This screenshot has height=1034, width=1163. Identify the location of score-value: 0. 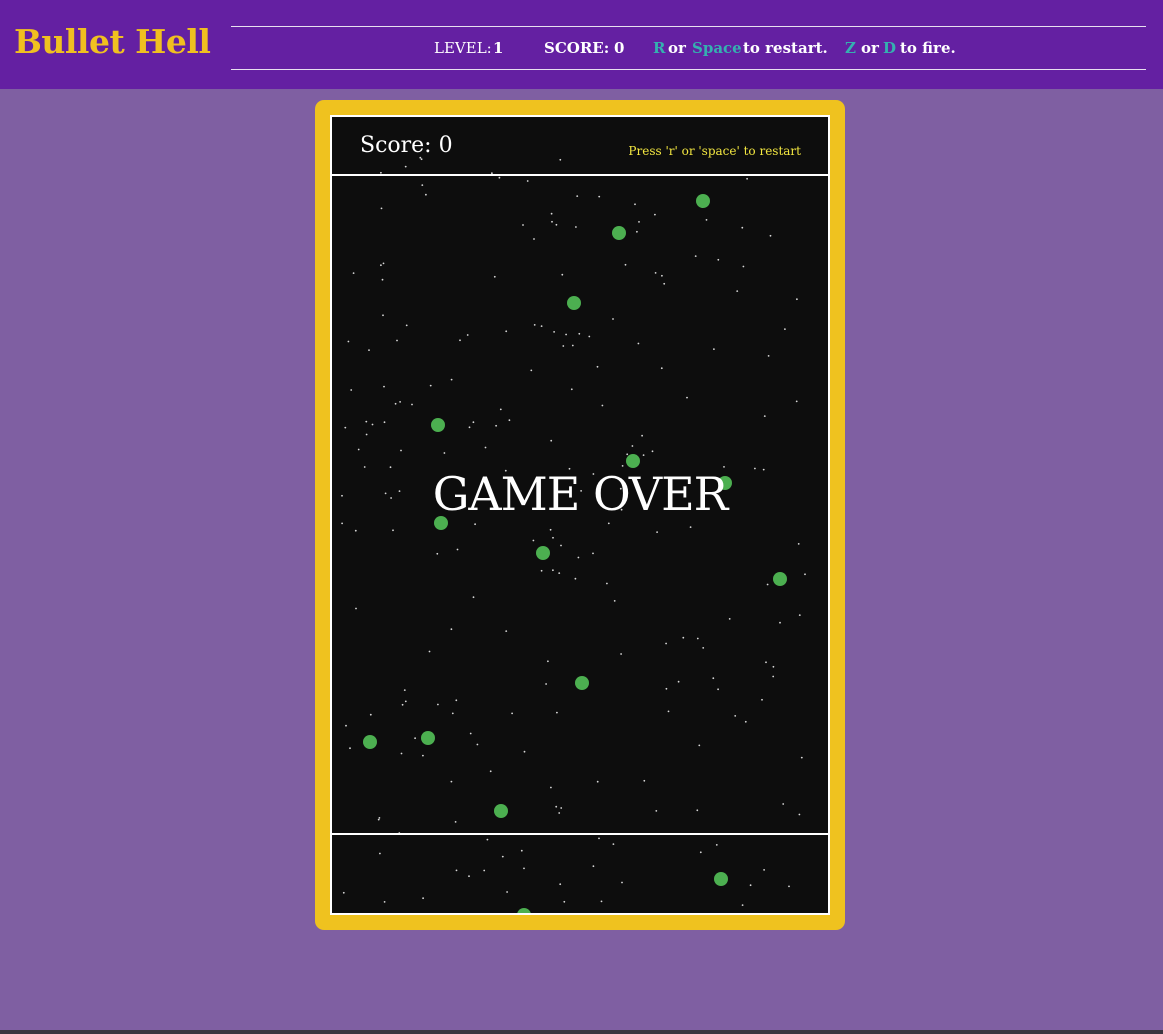
(619, 48).